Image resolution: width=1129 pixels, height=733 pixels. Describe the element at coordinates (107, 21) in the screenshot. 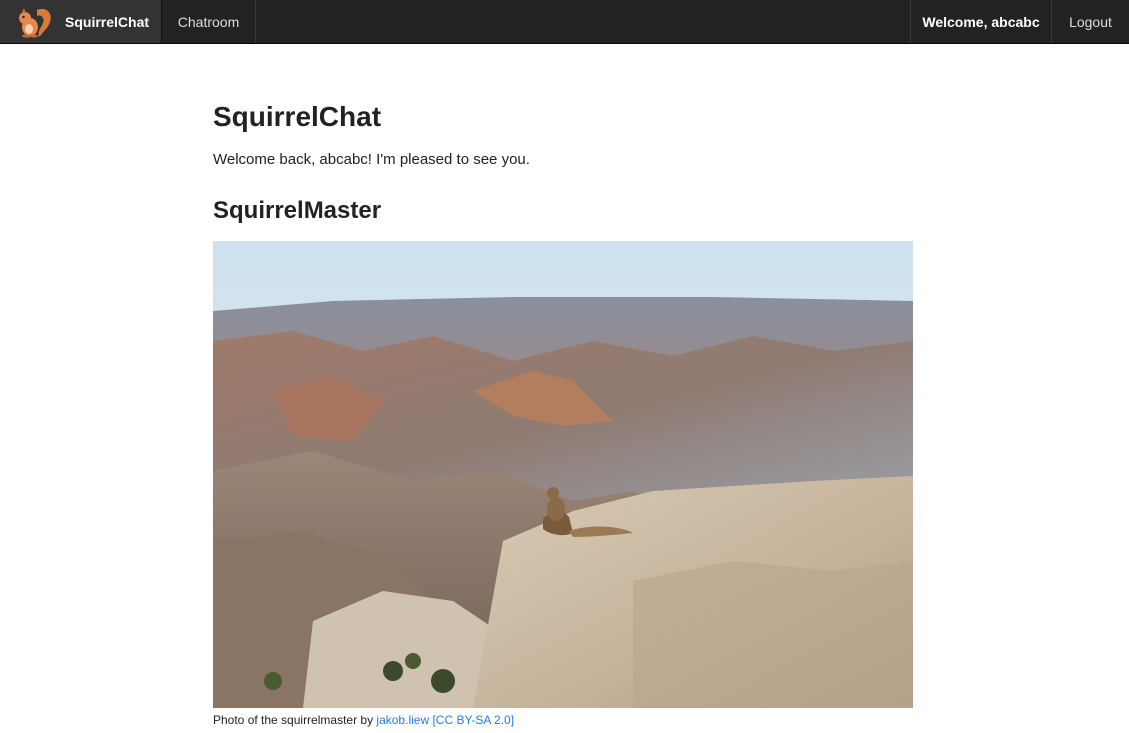

I see `brand-label: SquirrelChat` at that location.